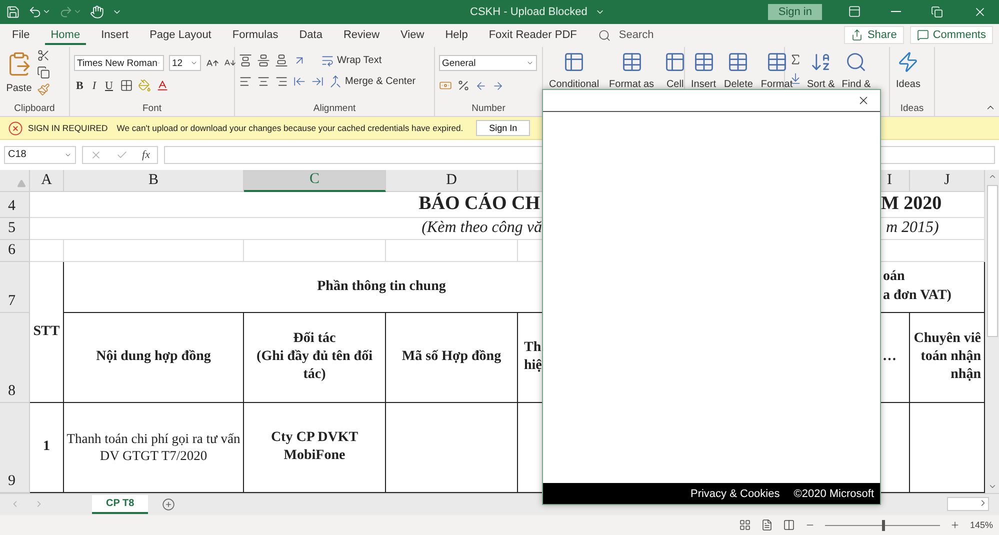 Image resolution: width=999 pixels, height=535 pixels. What do you see at coordinates (631, 76) in the screenshot?
I see `styles-button: Format as` at bounding box center [631, 76].